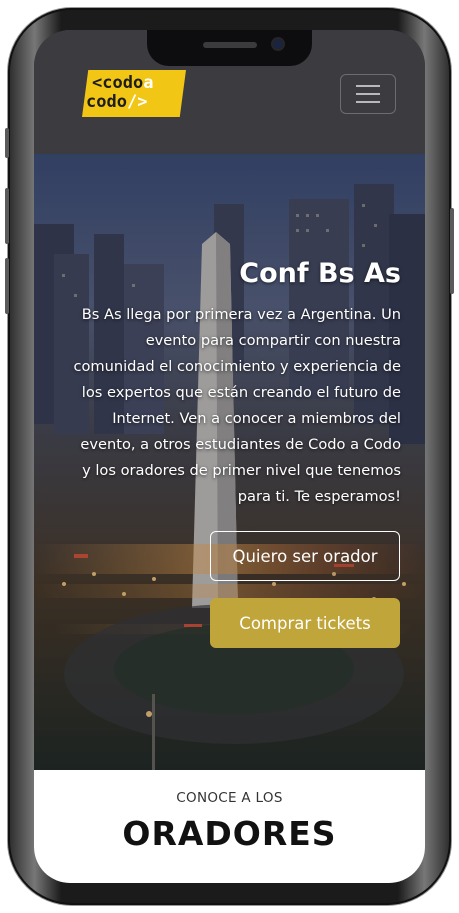 This screenshot has height=913, width=459. I want to click on hero-title: Conf Bs As, so click(320, 273).